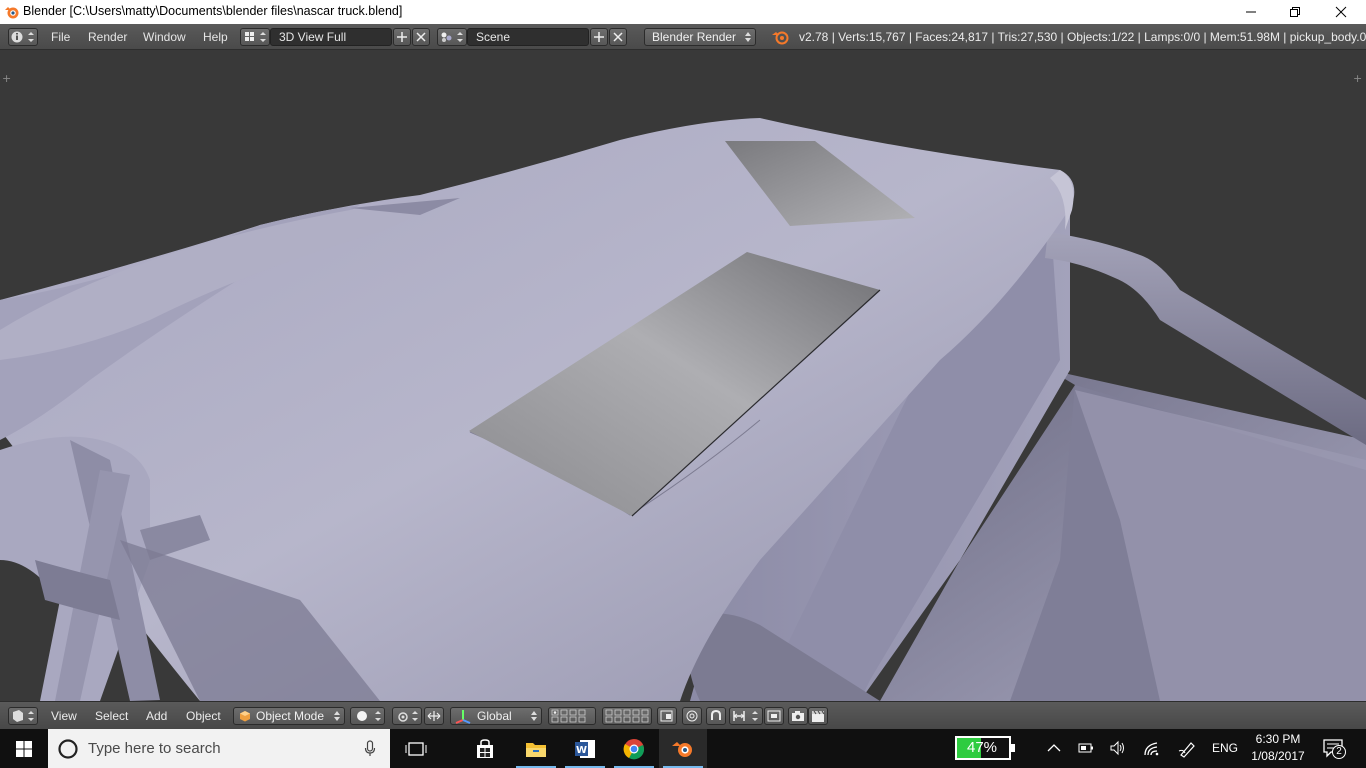 Image resolution: width=1366 pixels, height=768 pixels. Describe the element at coordinates (370, 749) in the screenshot. I see `microphone-icon` at that location.